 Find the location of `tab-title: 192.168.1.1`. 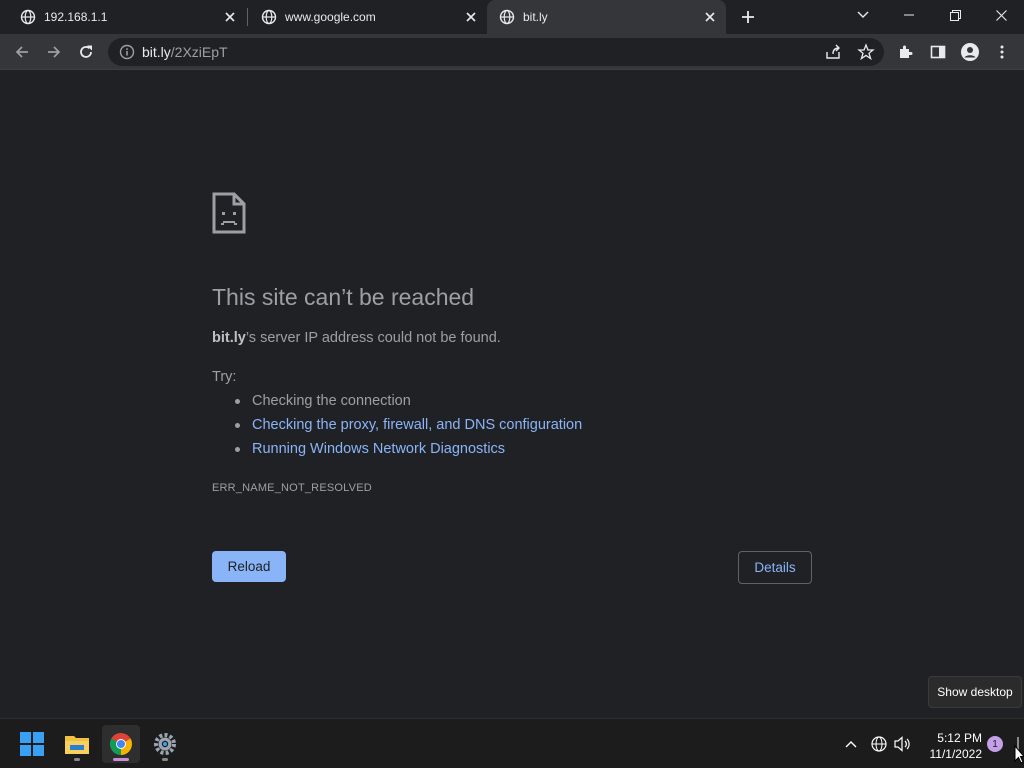

tab-title: 192.168.1.1 is located at coordinates (76, 17).